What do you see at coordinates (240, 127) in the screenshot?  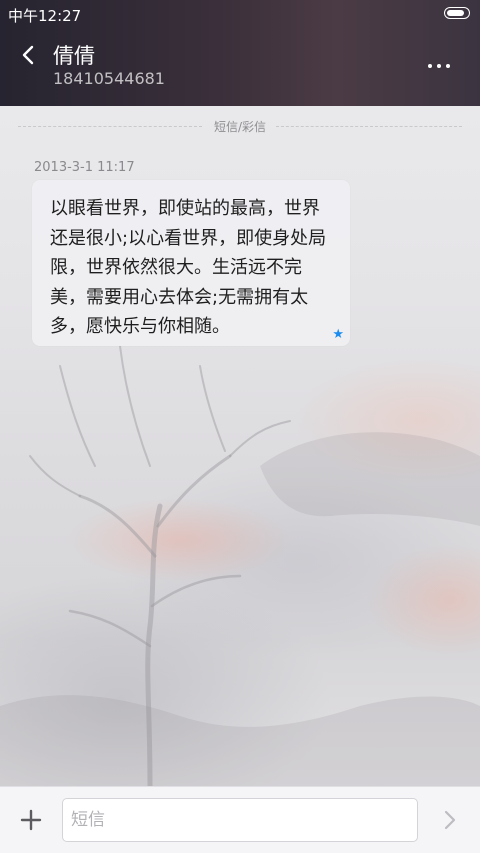 I see `thread-type-divider: 短信/彩信` at bounding box center [240, 127].